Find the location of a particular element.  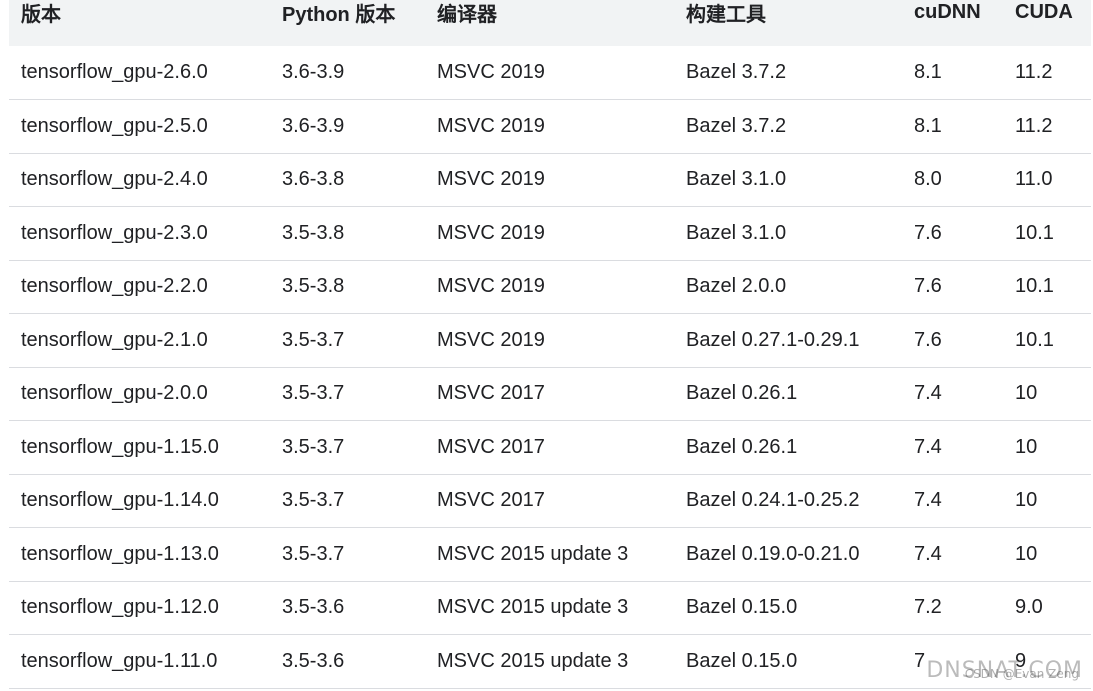

header-row: 版本 Python 版本 编译器 构建工具 cuDNN CUDA is located at coordinates (550, 23).